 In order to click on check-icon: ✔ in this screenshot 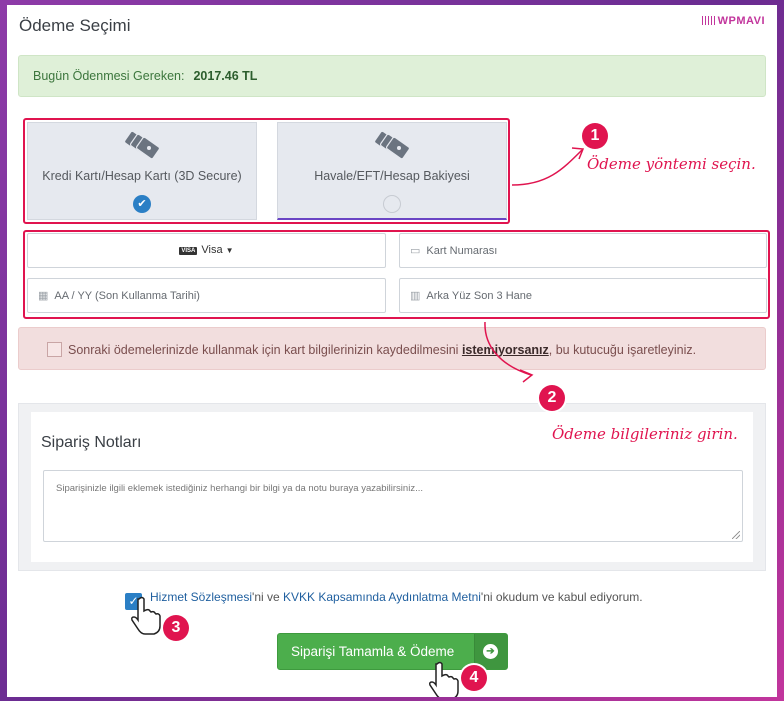, I will do `click(142, 204)`.